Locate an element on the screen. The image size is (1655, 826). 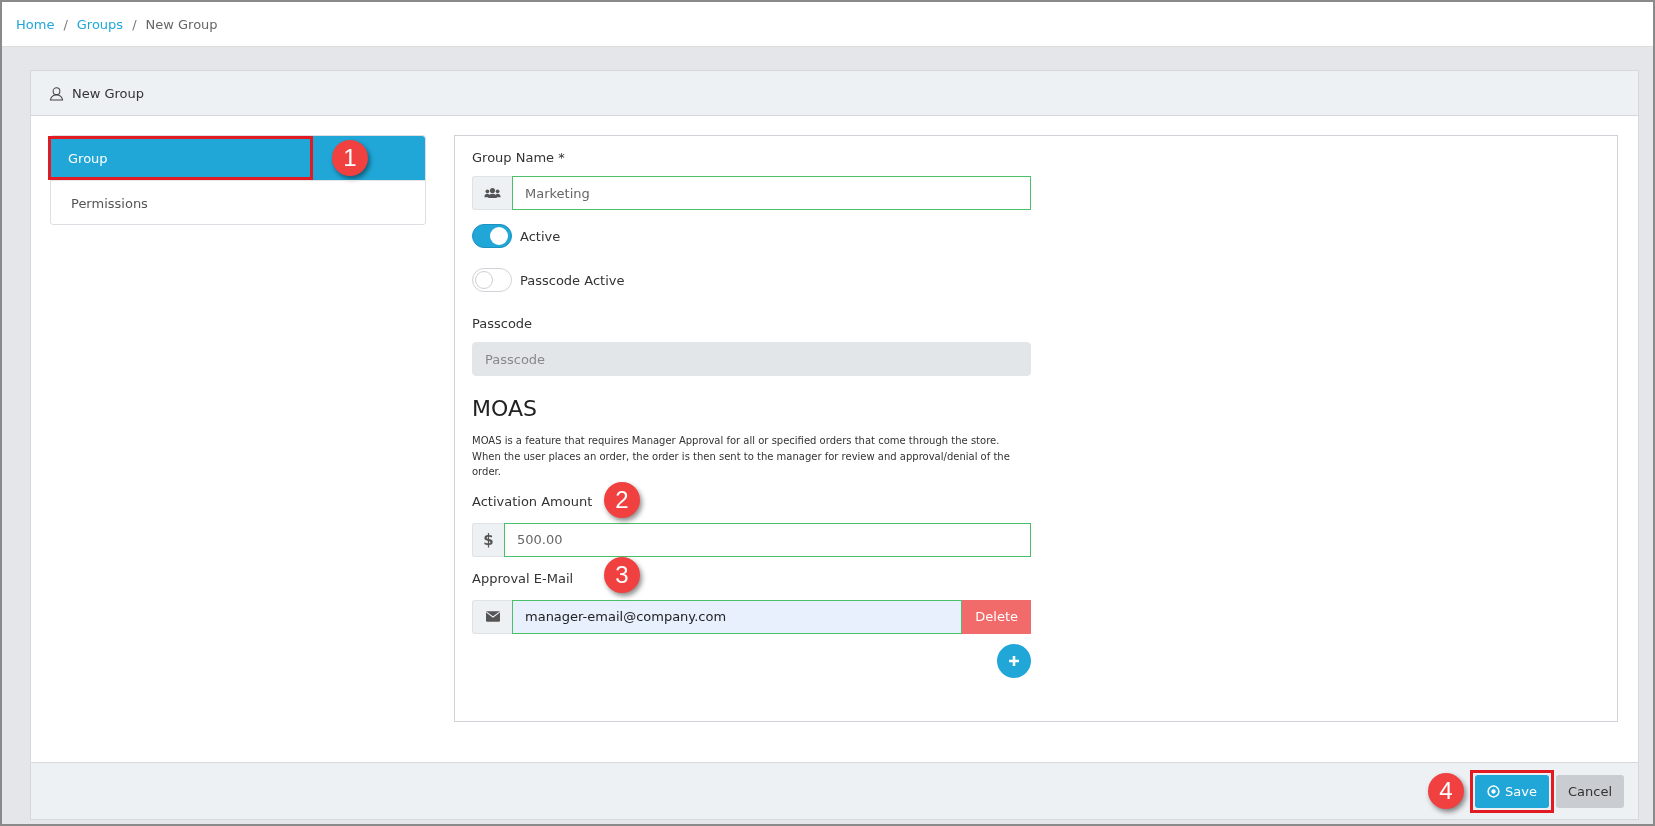
nav-tab: Group 1 is located at coordinates (238, 158).